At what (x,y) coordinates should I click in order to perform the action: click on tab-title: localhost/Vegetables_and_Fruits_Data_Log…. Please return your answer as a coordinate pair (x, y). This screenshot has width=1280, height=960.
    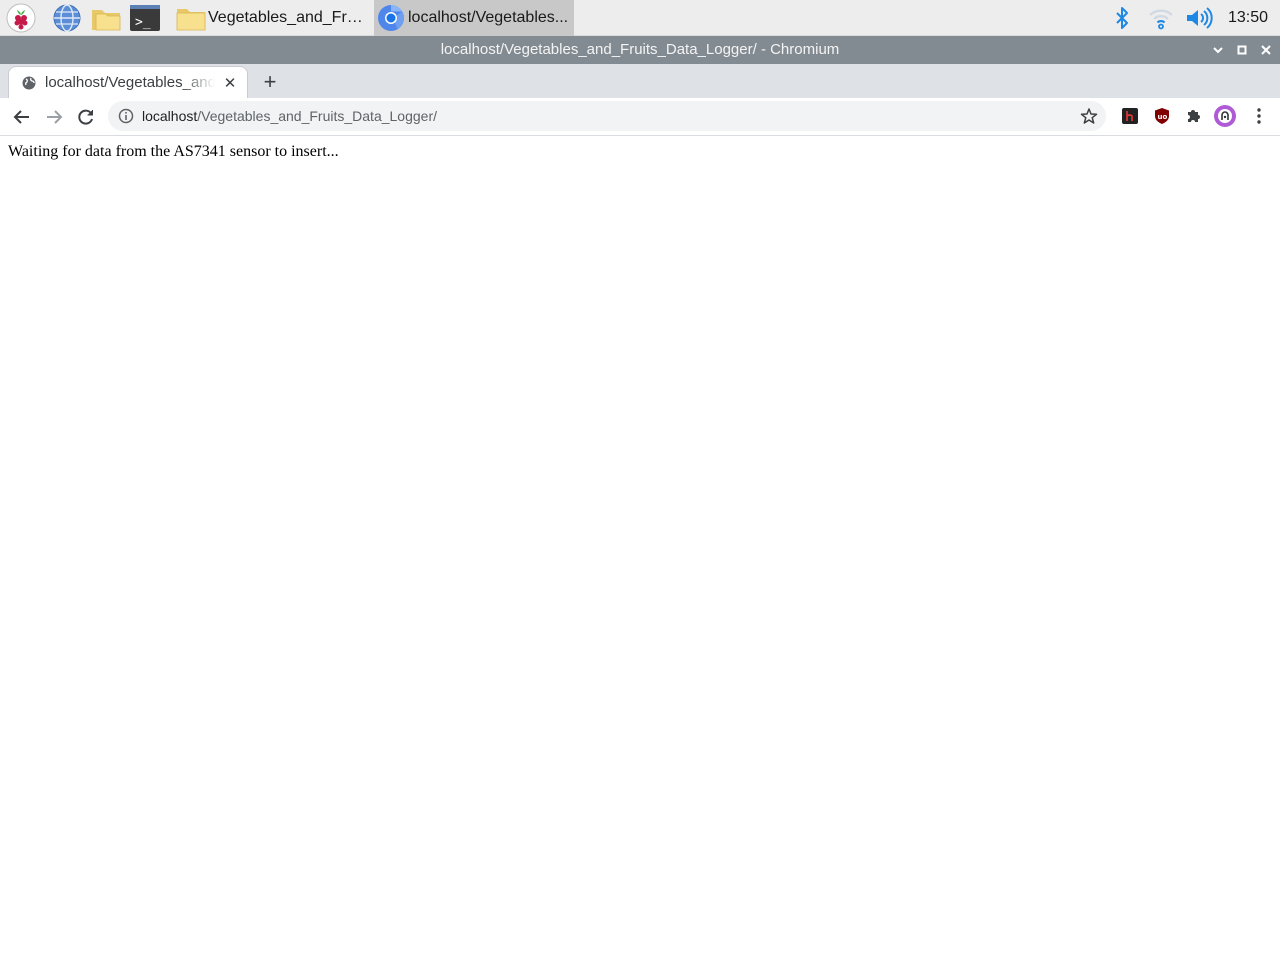
    Looking at the image, I should click on (130, 82).